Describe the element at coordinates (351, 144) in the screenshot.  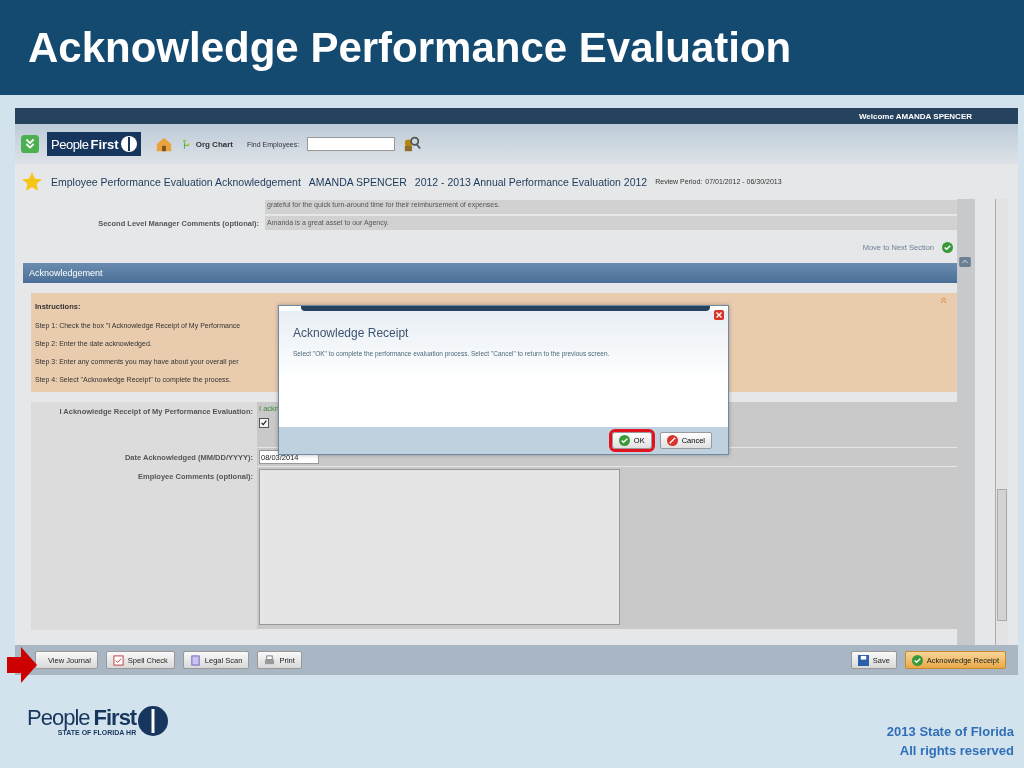
I see `find-employees-field` at that location.